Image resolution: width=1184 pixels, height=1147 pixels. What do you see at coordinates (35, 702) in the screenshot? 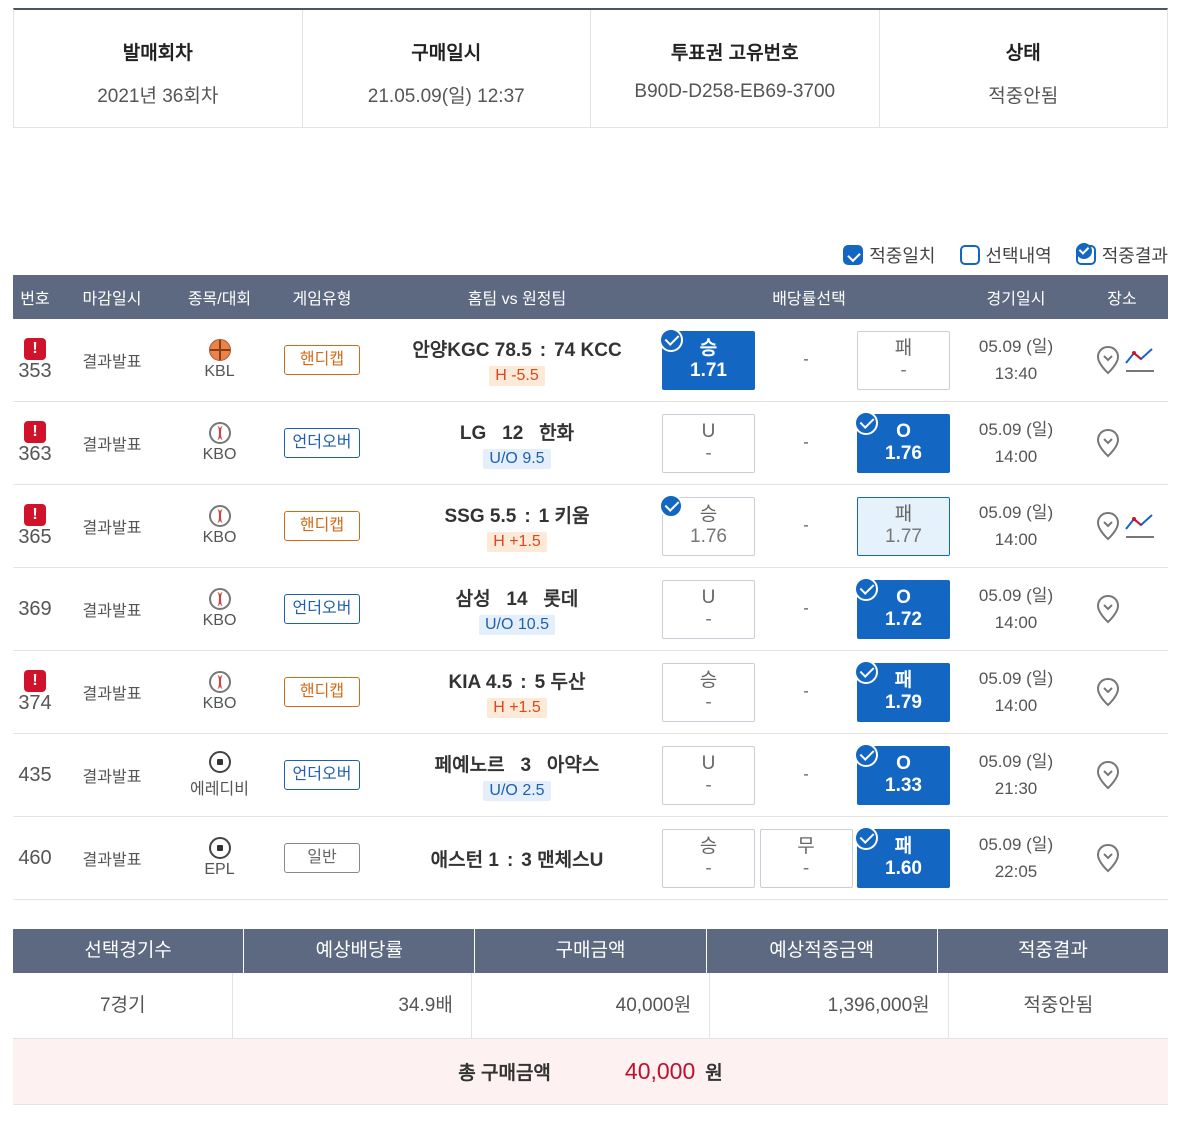
I see `game-number: 374` at bounding box center [35, 702].